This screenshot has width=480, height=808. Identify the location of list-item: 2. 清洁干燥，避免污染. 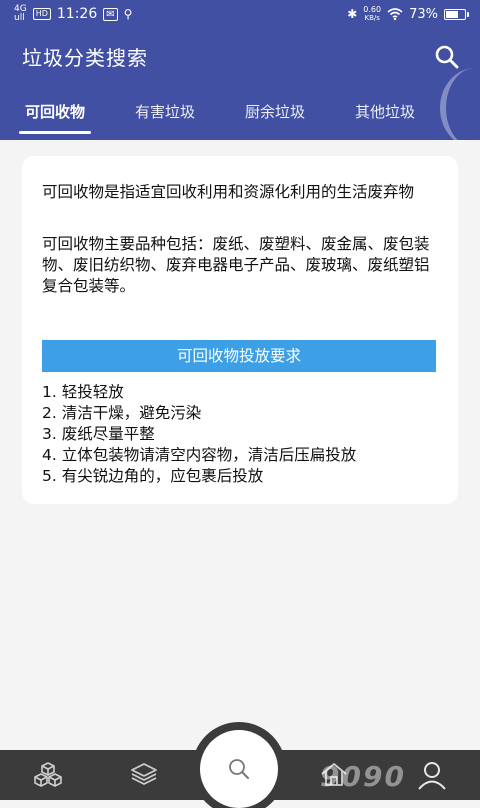
(122, 413).